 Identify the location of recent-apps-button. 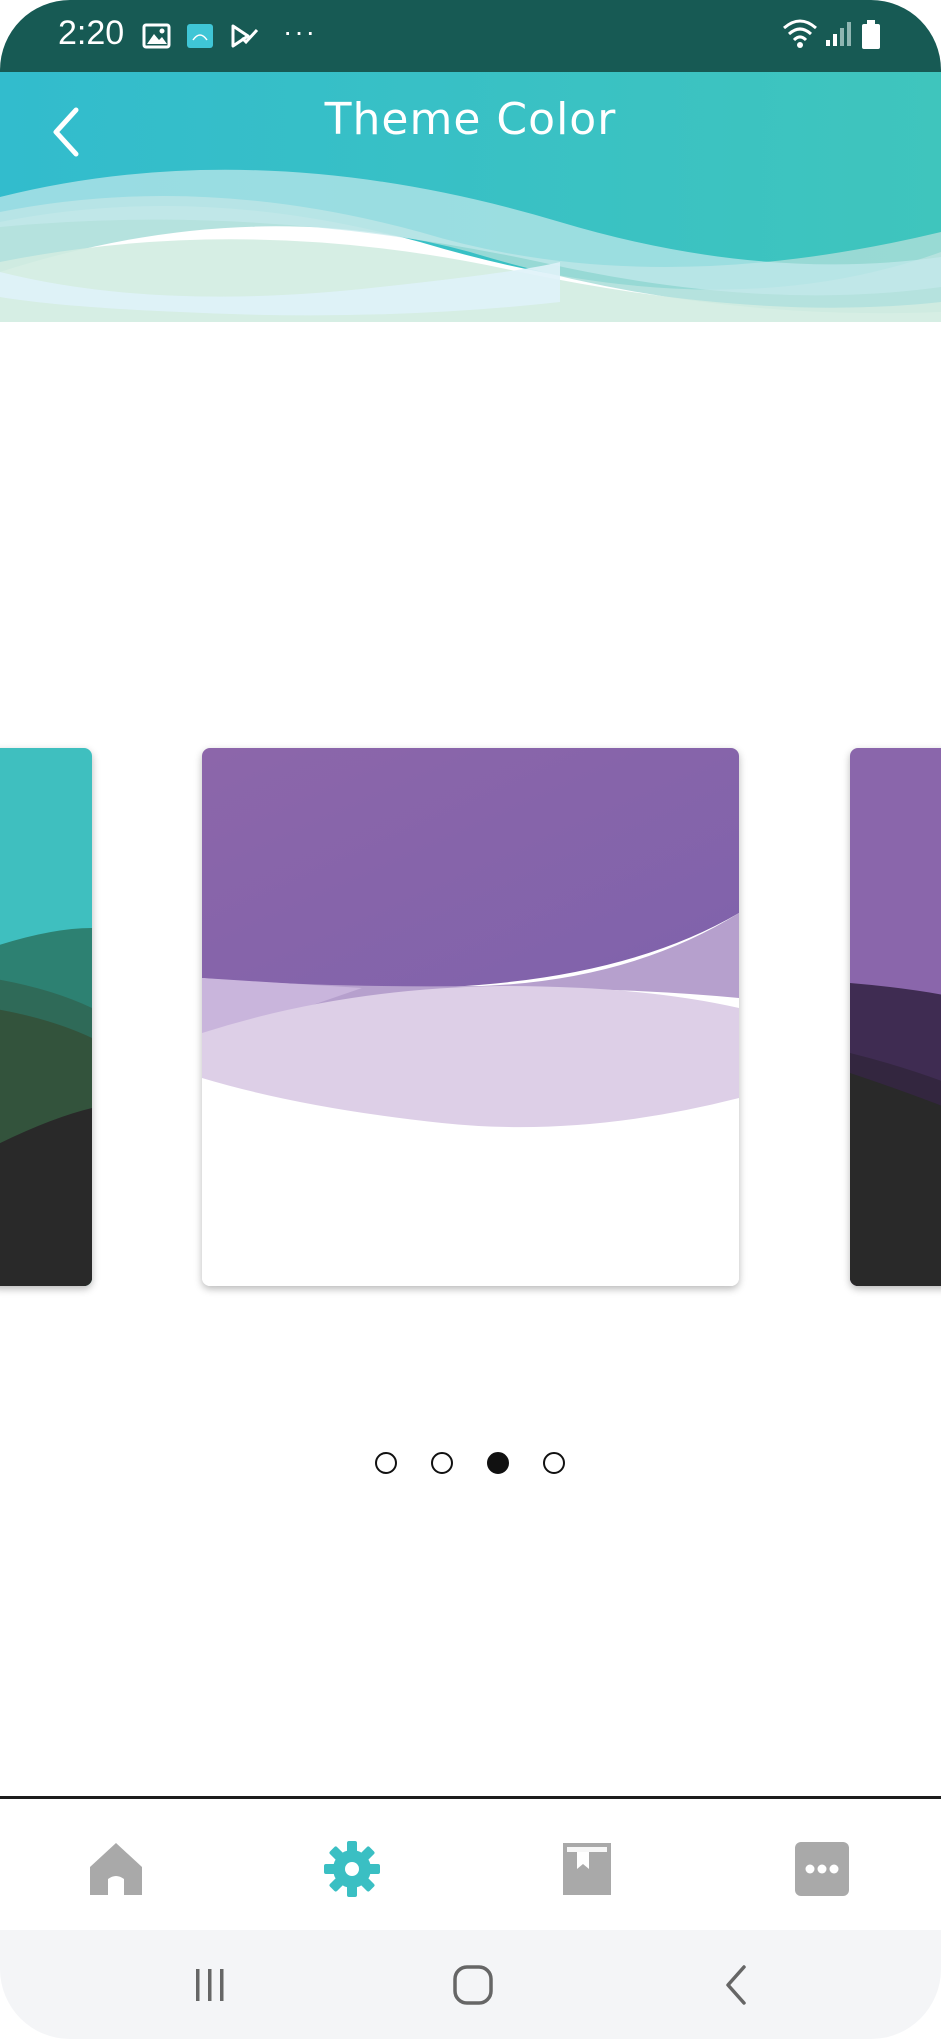
(210, 1985).